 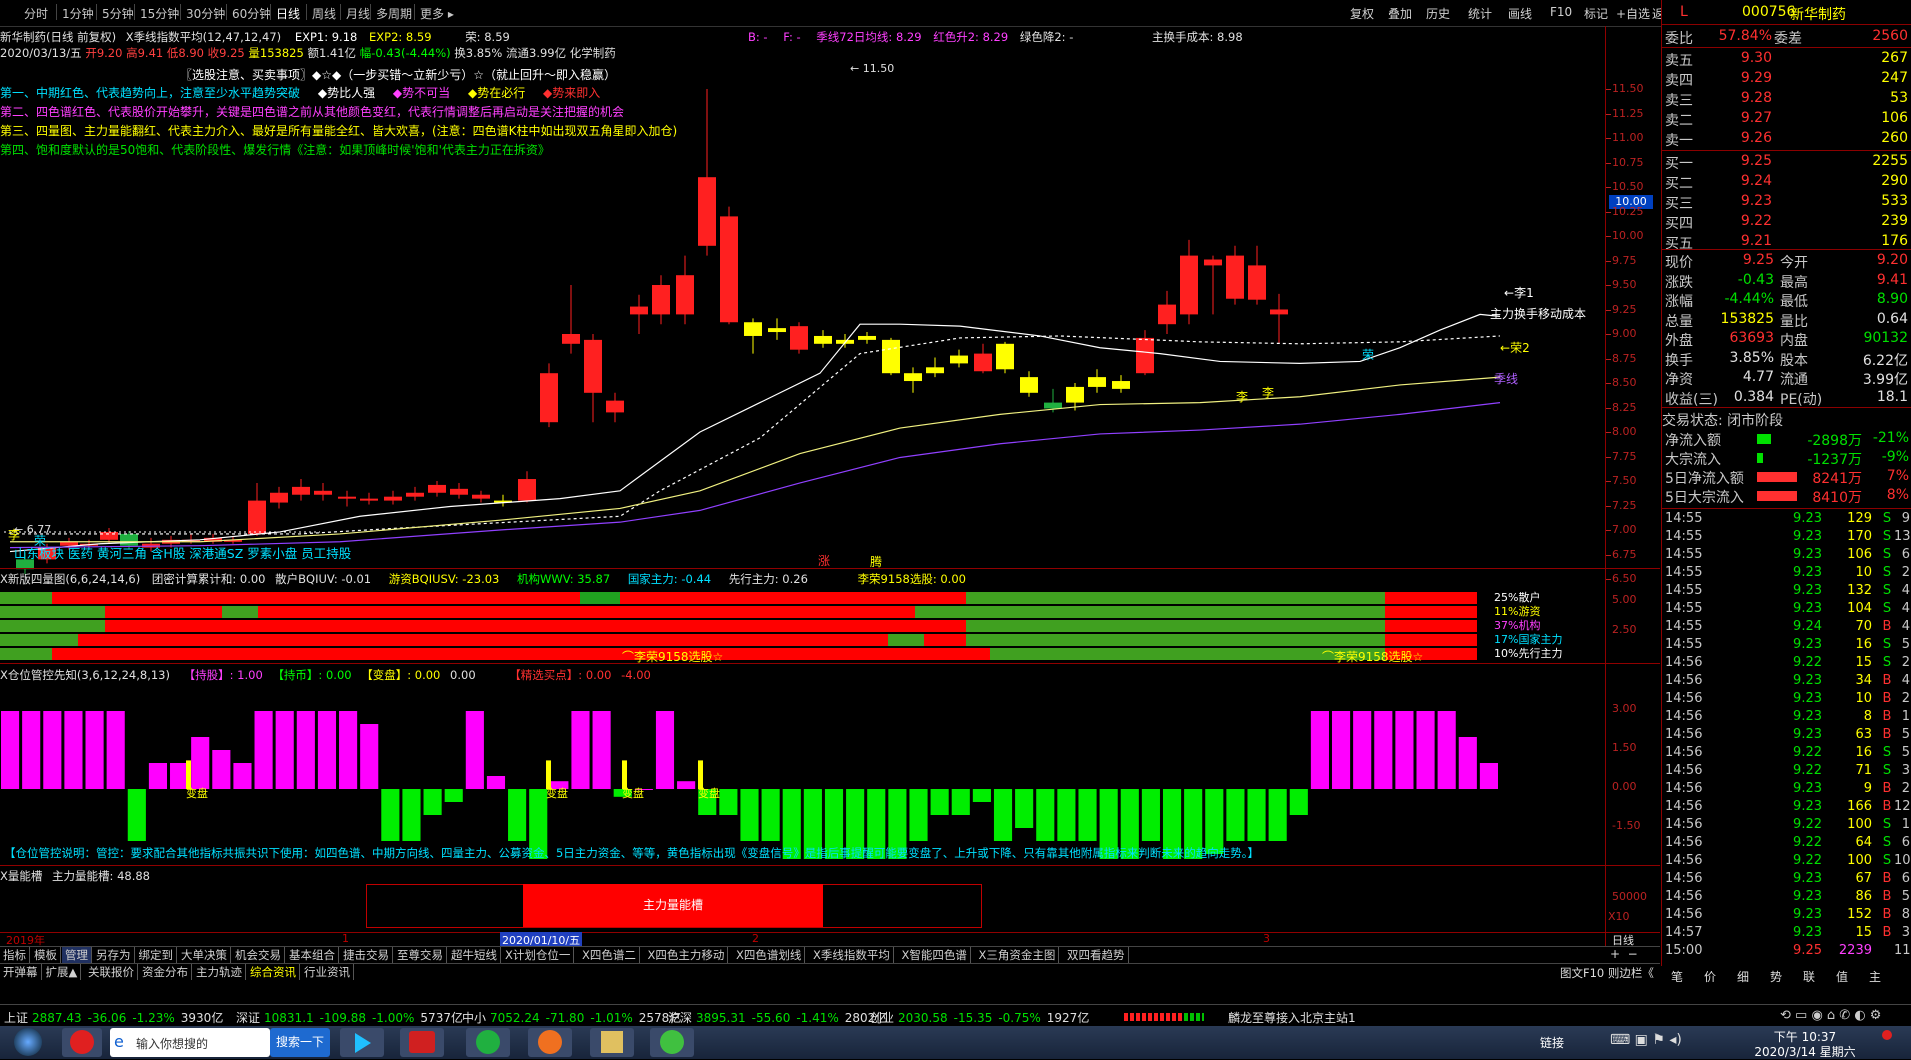 What do you see at coordinates (190, 1042) in the screenshot?
I see `taskbar-search-box: e 输入你想搜的` at bounding box center [190, 1042].